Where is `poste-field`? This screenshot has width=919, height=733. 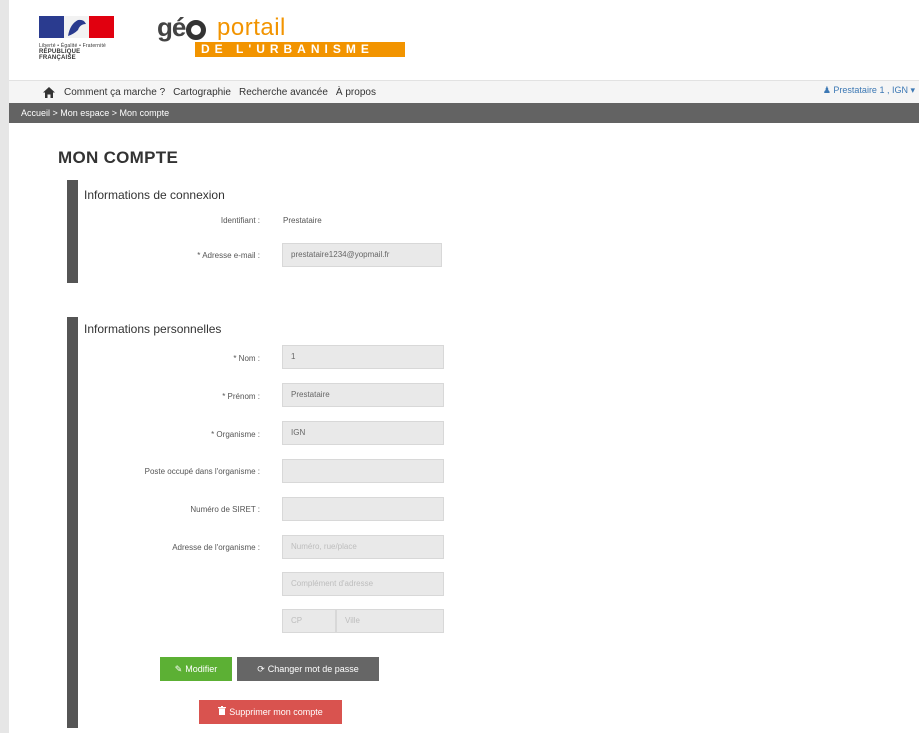 poste-field is located at coordinates (363, 471).